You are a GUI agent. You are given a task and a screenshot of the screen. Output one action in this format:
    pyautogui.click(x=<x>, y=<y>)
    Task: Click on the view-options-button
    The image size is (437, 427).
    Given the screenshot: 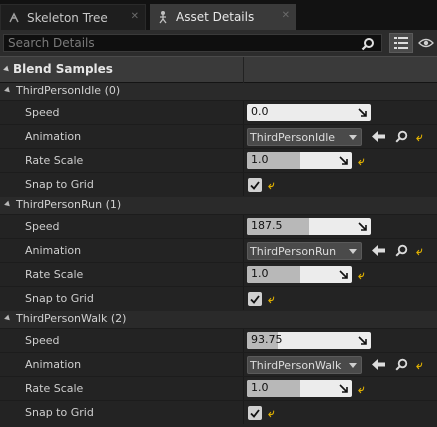 What is the action you would take?
    pyautogui.click(x=401, y=43)
    